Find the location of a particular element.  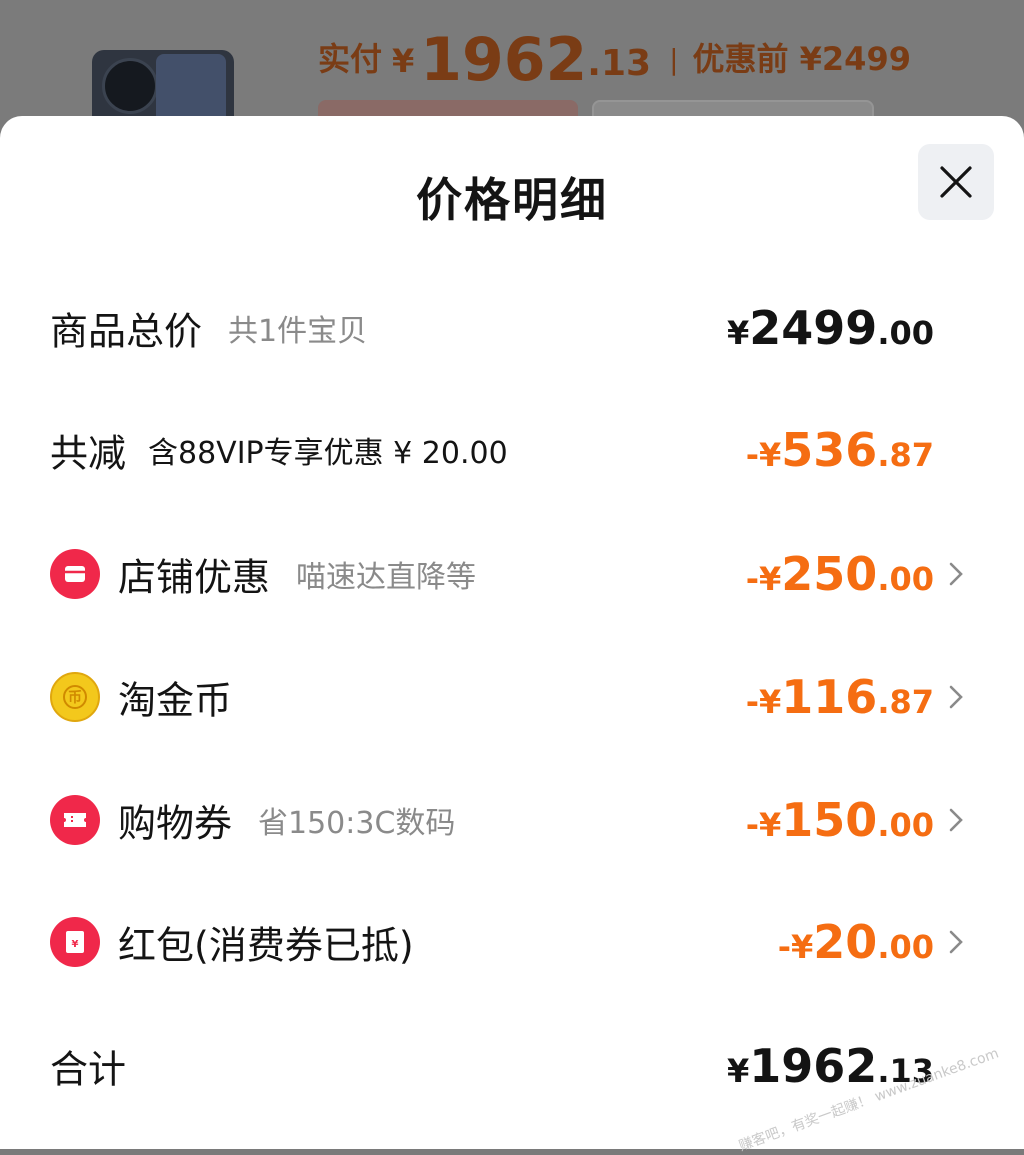

red-packet-row: ¥ 红包(消费券已抵) -¥ 20.00 is located at coordinates (512, 942).